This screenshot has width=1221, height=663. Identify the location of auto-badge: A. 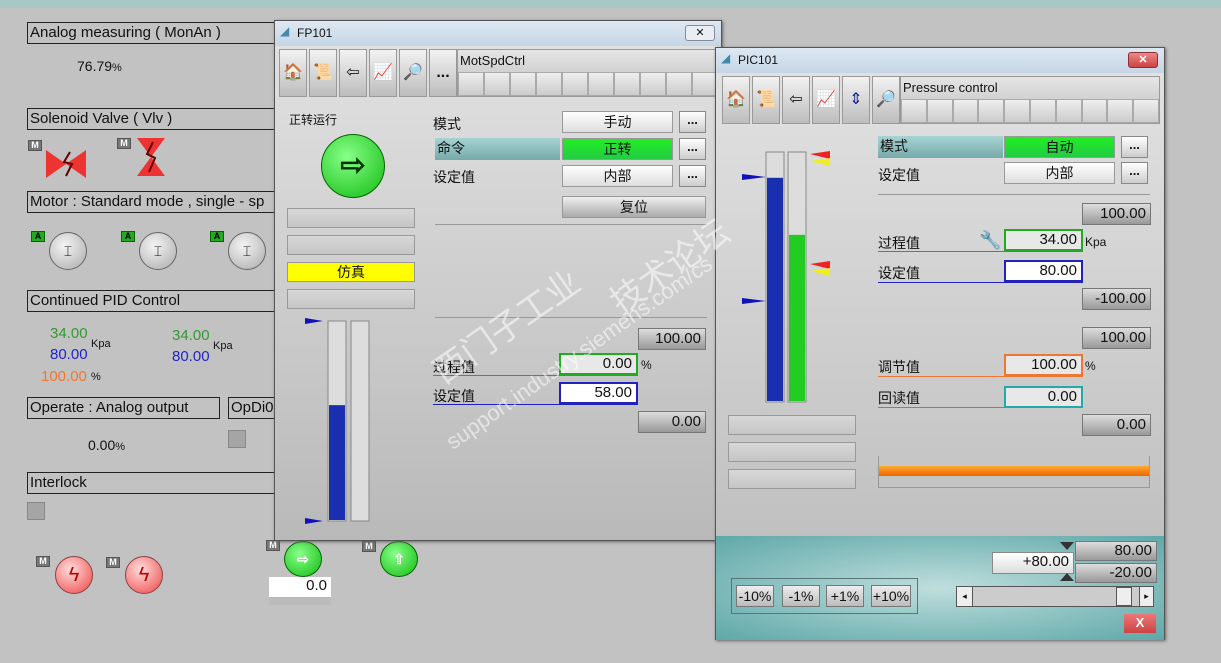
(217, 236).